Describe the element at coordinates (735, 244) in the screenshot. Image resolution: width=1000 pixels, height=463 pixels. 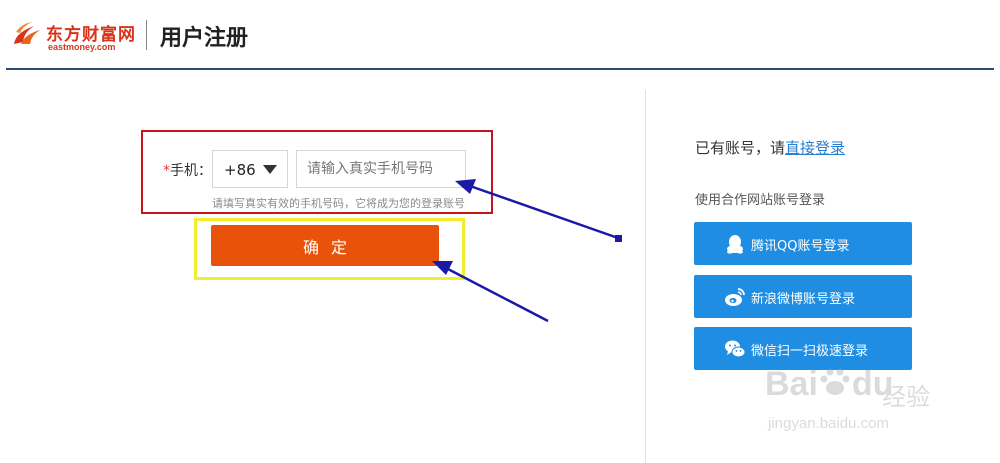
I see `qq-icon` at that location.